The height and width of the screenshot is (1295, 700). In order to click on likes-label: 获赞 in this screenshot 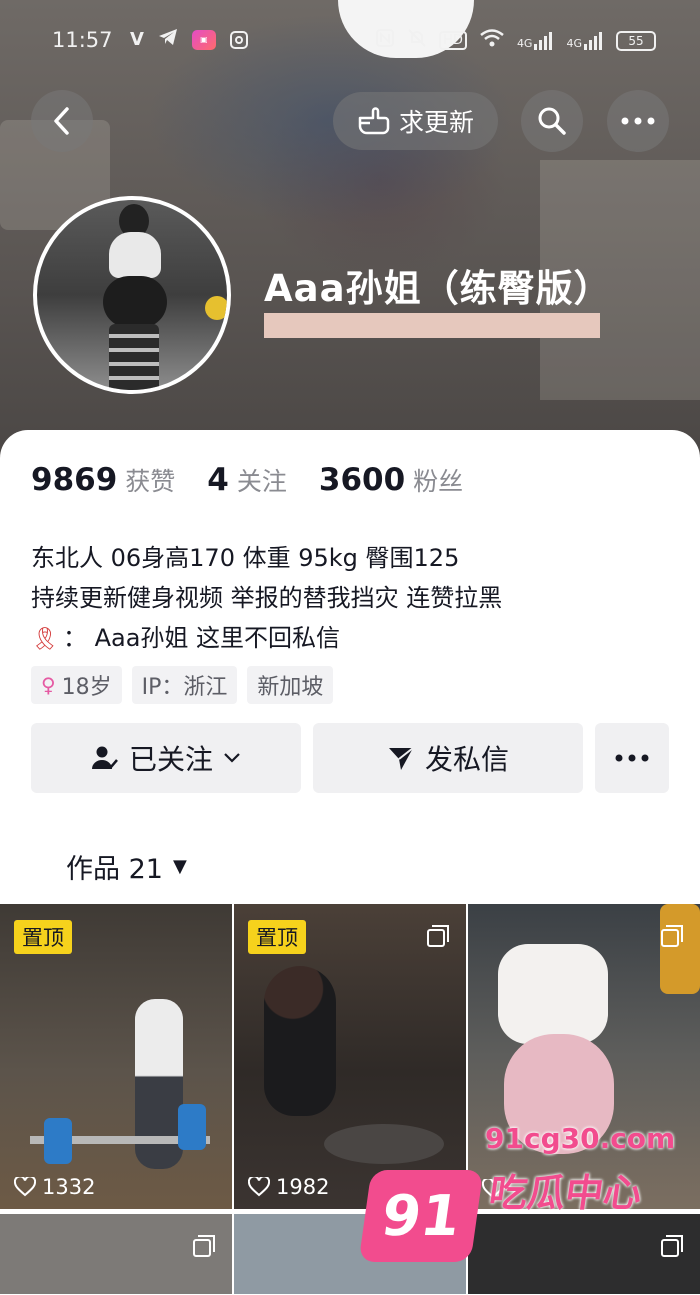, I will do `click(150, 481)`.